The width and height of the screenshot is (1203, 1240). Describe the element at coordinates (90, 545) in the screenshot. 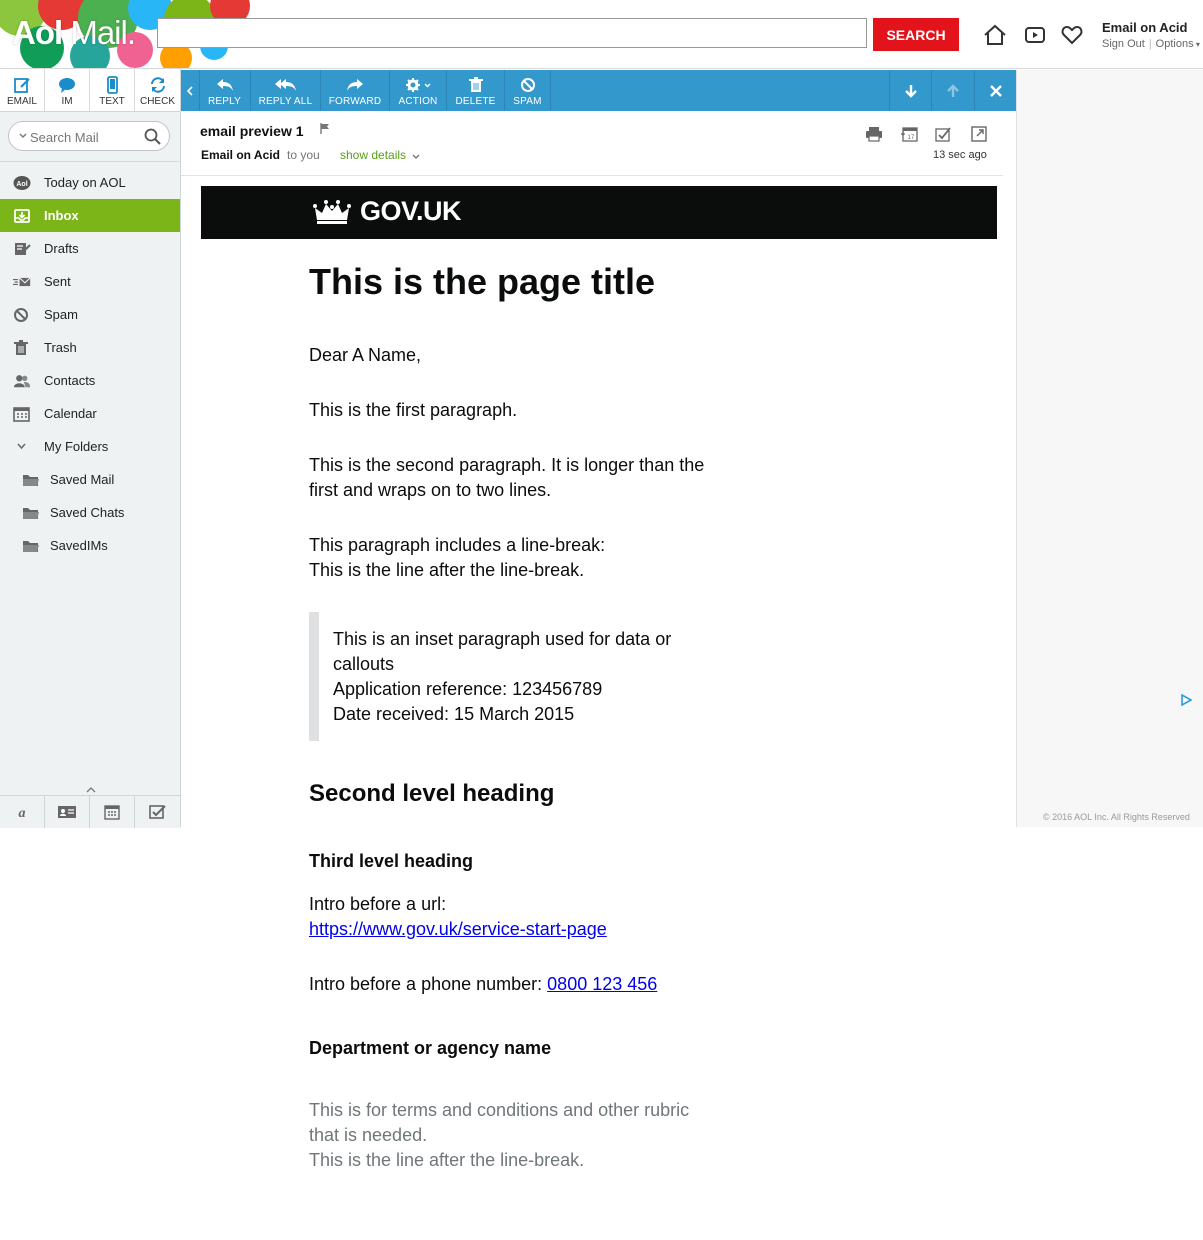

I see `sidebar-item-saved-ims: SavedIMs` at that location.